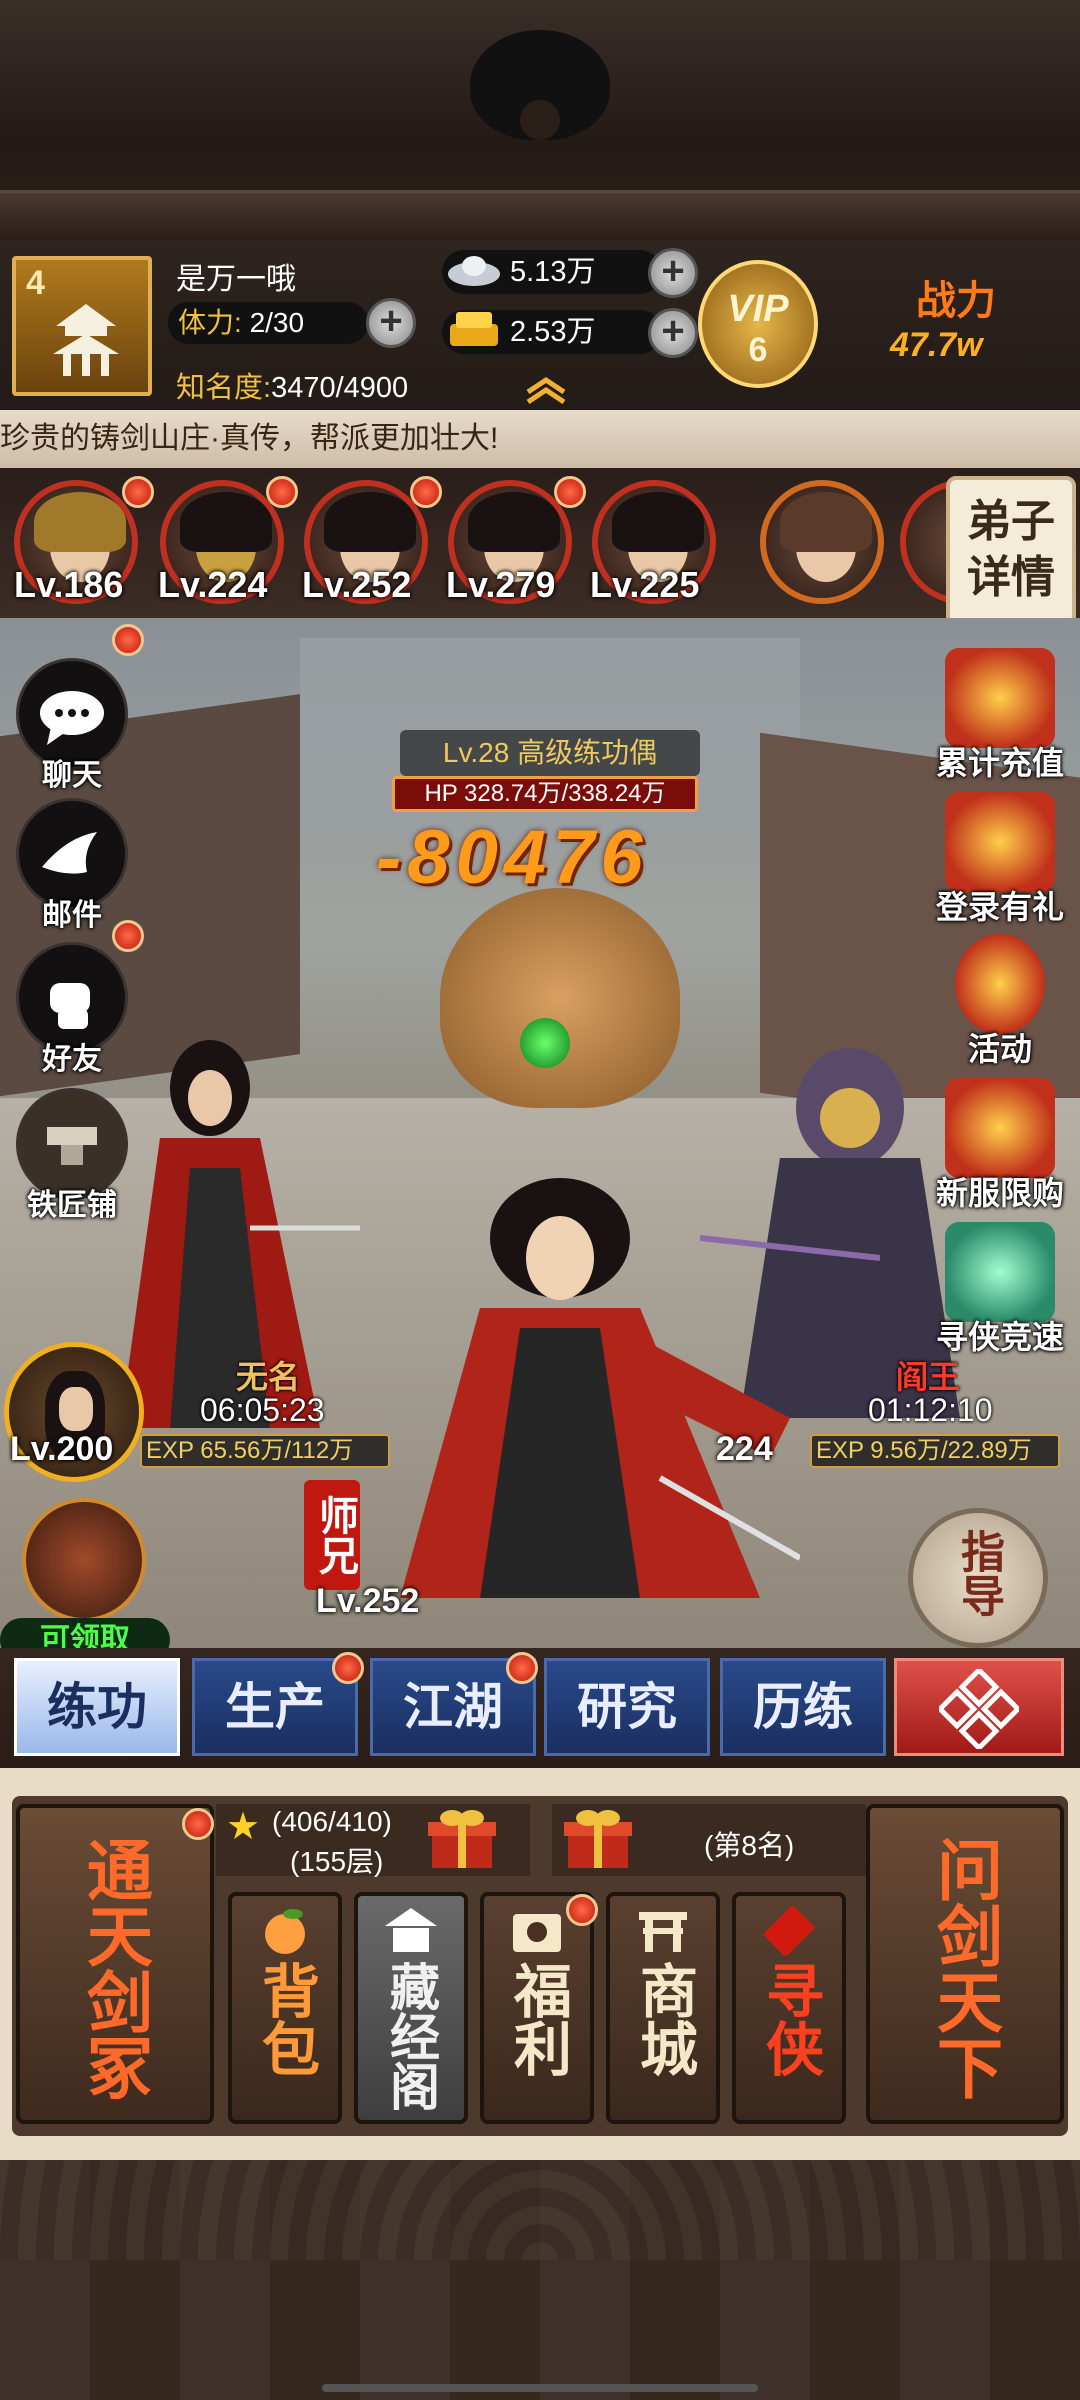 This screenshot has width=1080, height=2400. I want to click on chat-button: 聊天, so click(72, 726).